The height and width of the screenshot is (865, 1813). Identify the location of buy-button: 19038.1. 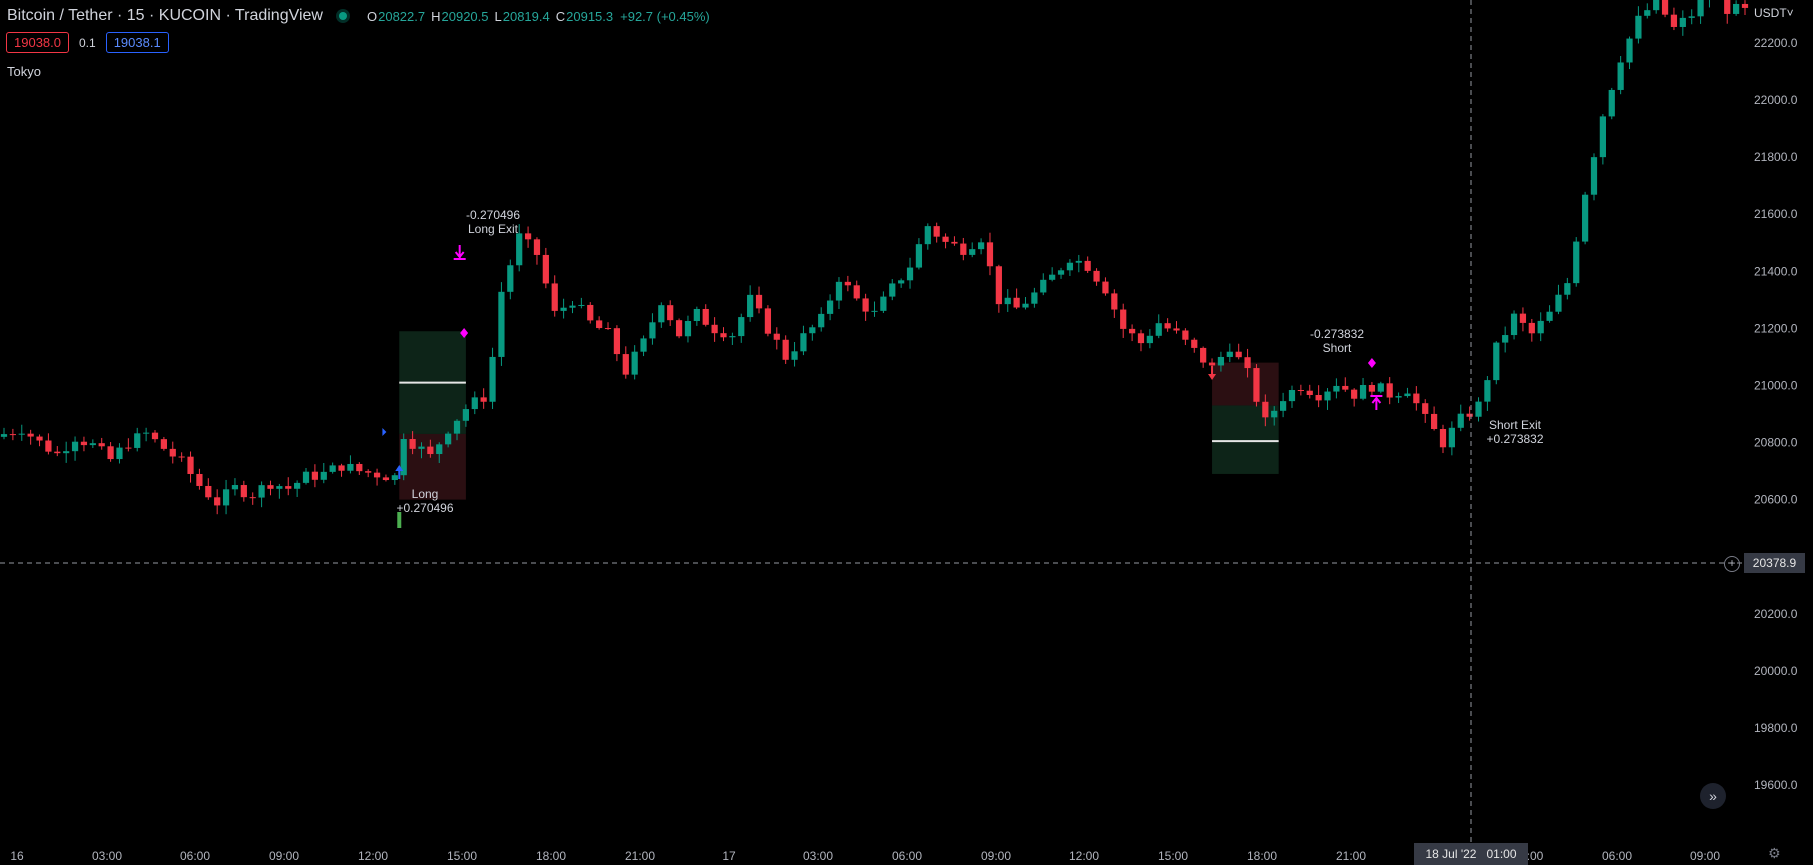
(137, 42).